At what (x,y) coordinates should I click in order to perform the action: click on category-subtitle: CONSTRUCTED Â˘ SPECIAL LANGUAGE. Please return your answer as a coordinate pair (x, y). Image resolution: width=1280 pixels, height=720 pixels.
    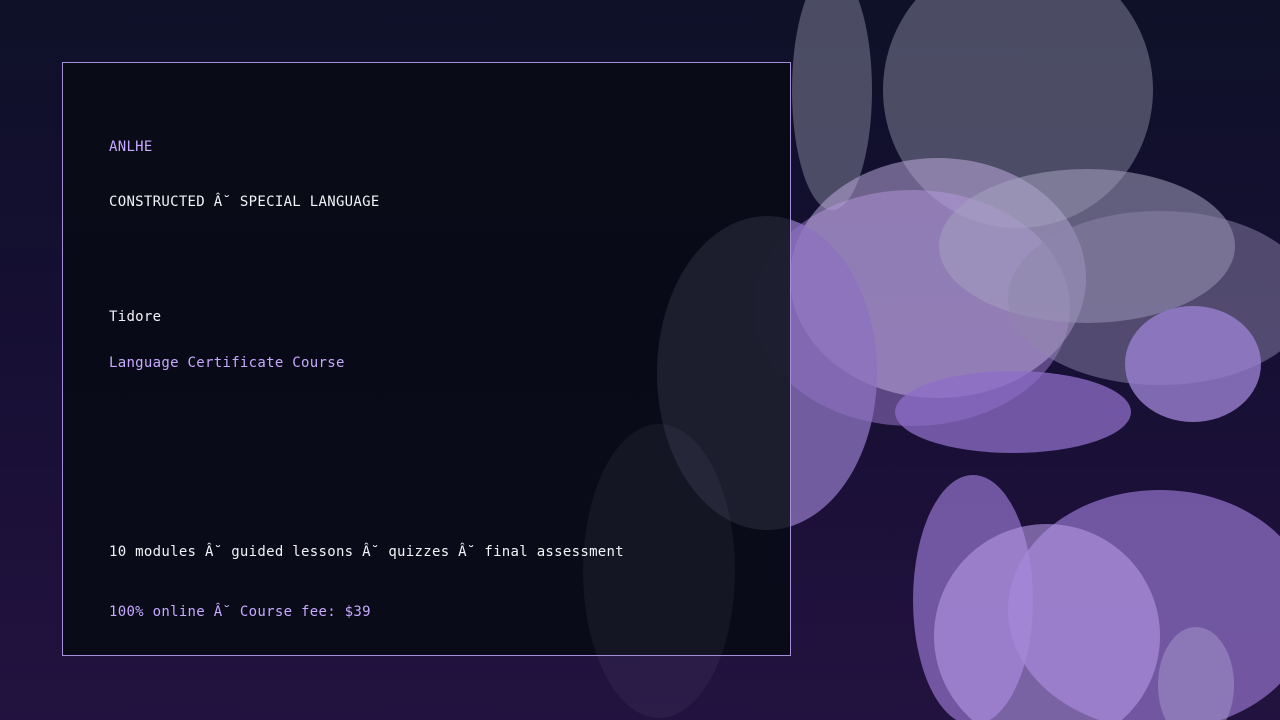
    Looking at the image, I should click on (244, 202).